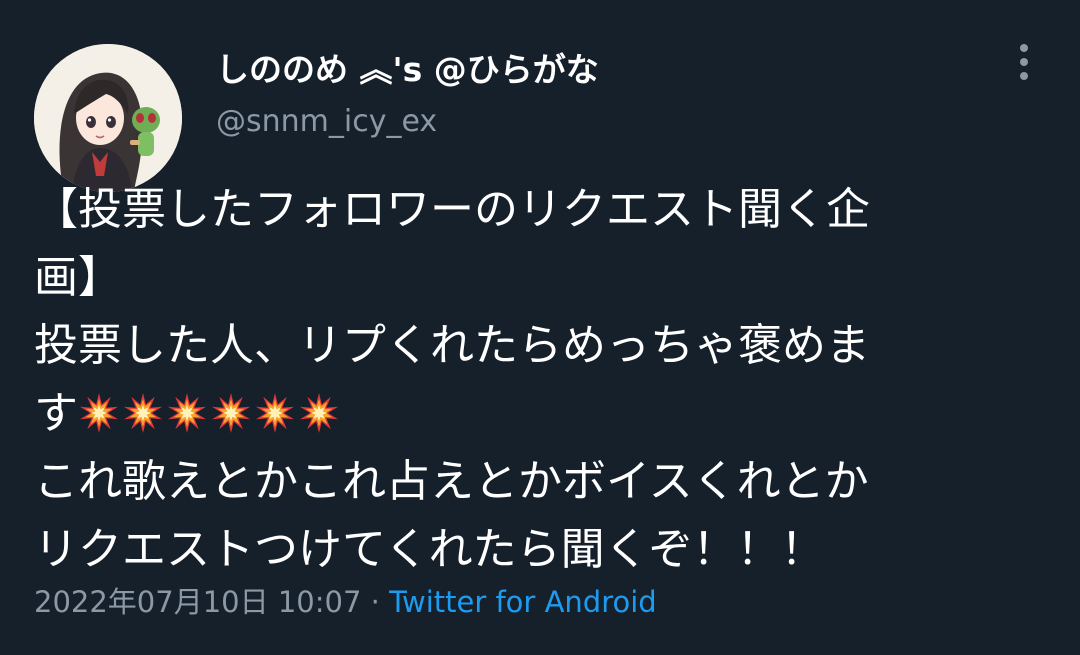 This screenshot has width=1080, height=655. I want to click on source-link: Twitter for Android, so click(523, 602).